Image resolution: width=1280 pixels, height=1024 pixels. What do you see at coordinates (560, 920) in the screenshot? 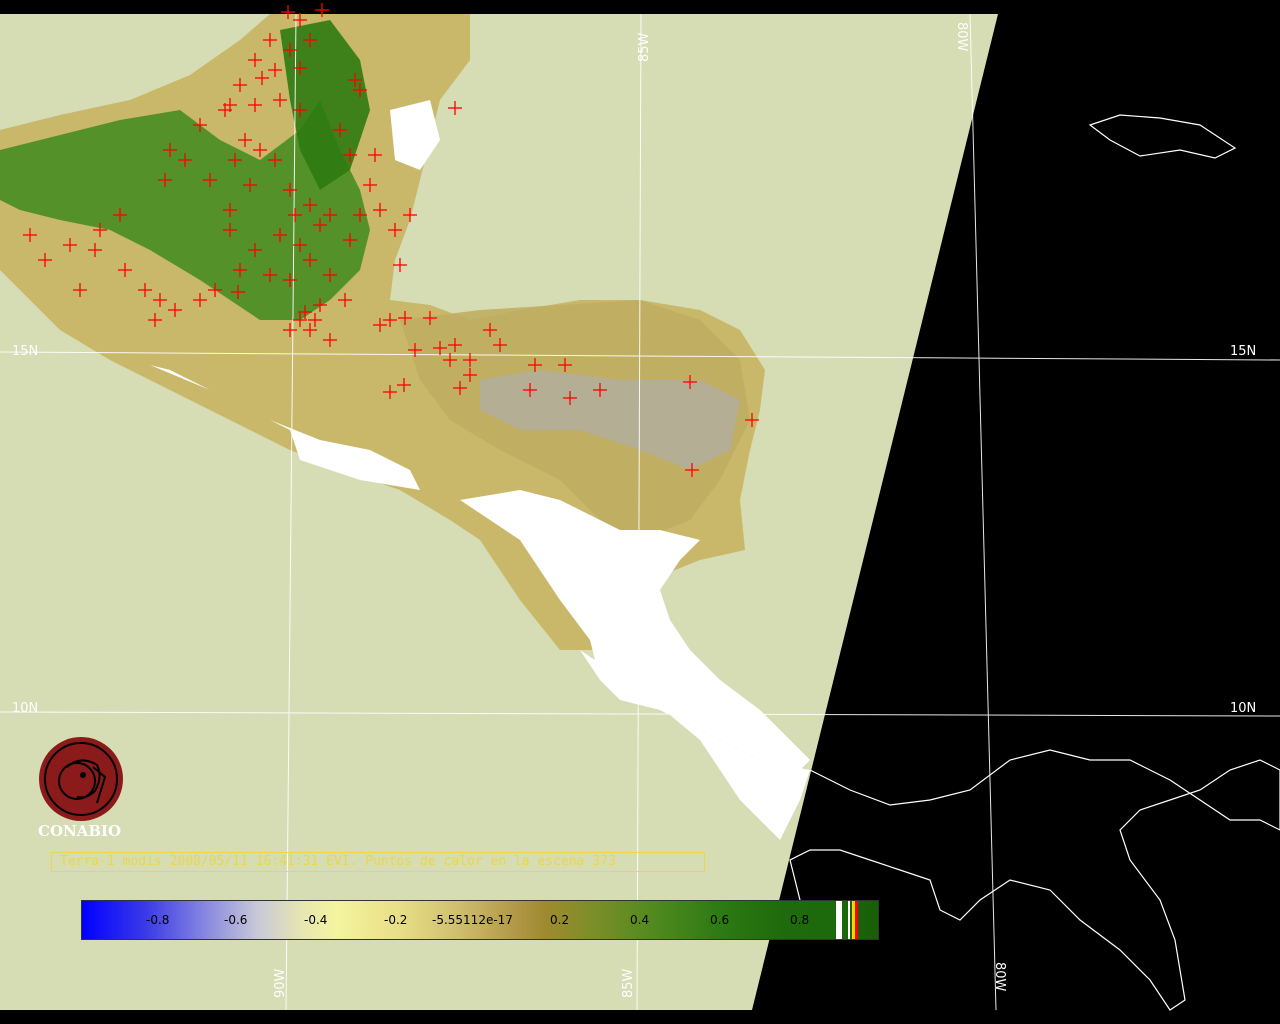
I see `colorbar-tick: 0.2` at bounding box center [560, 920].